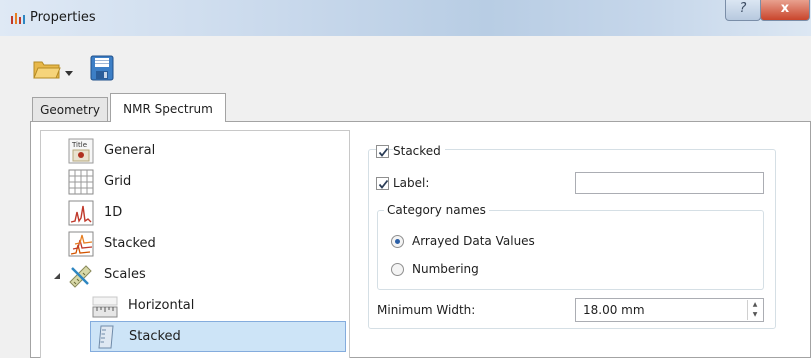 This screenshot has width=811, height=358. What do you see at coordinates (203, 150) in the screenshot?
I see `tree-item-general: Title General` at bounding box center [203, 150].